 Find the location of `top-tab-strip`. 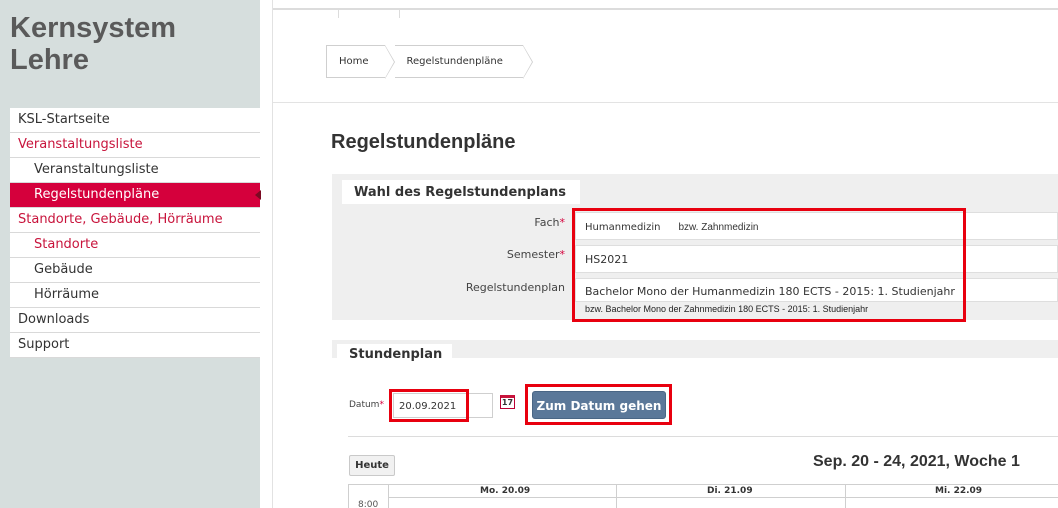

top-tab-strip is located at coordinates (665, 9).